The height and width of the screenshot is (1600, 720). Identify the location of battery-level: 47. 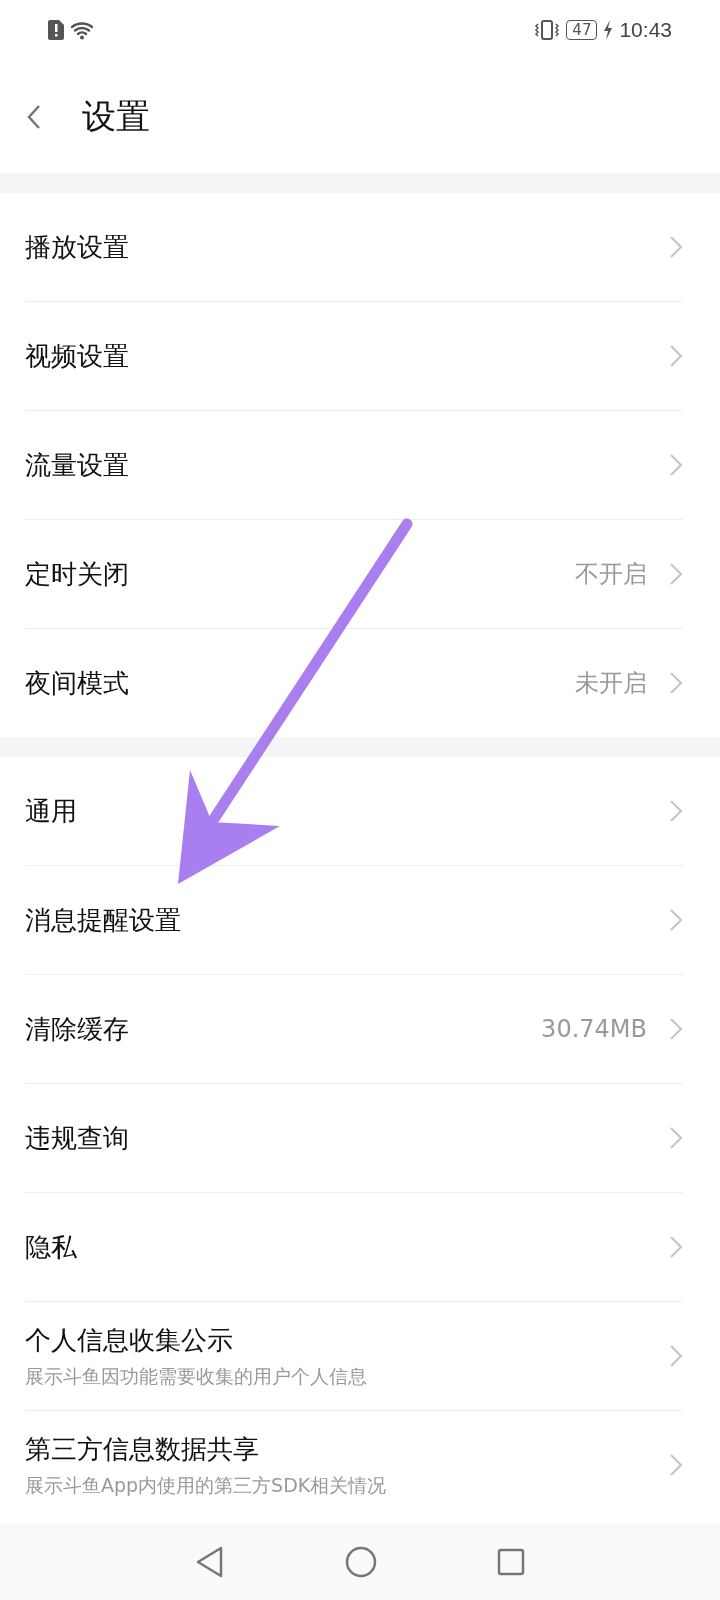
(582, 30).